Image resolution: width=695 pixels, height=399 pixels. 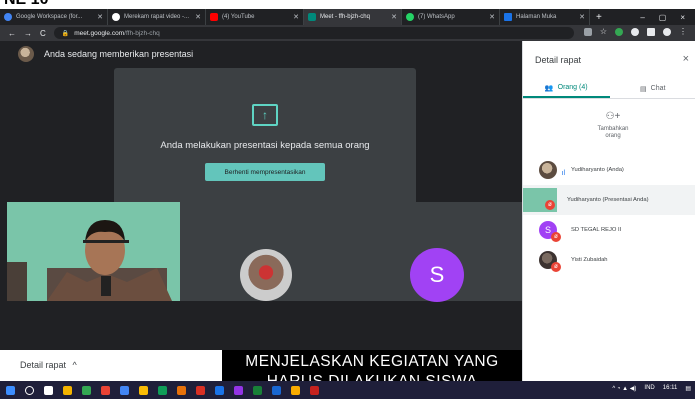 I want to click on presenting-banner: Anda sedang memberikan presentasi, so click(x=261, y=54).